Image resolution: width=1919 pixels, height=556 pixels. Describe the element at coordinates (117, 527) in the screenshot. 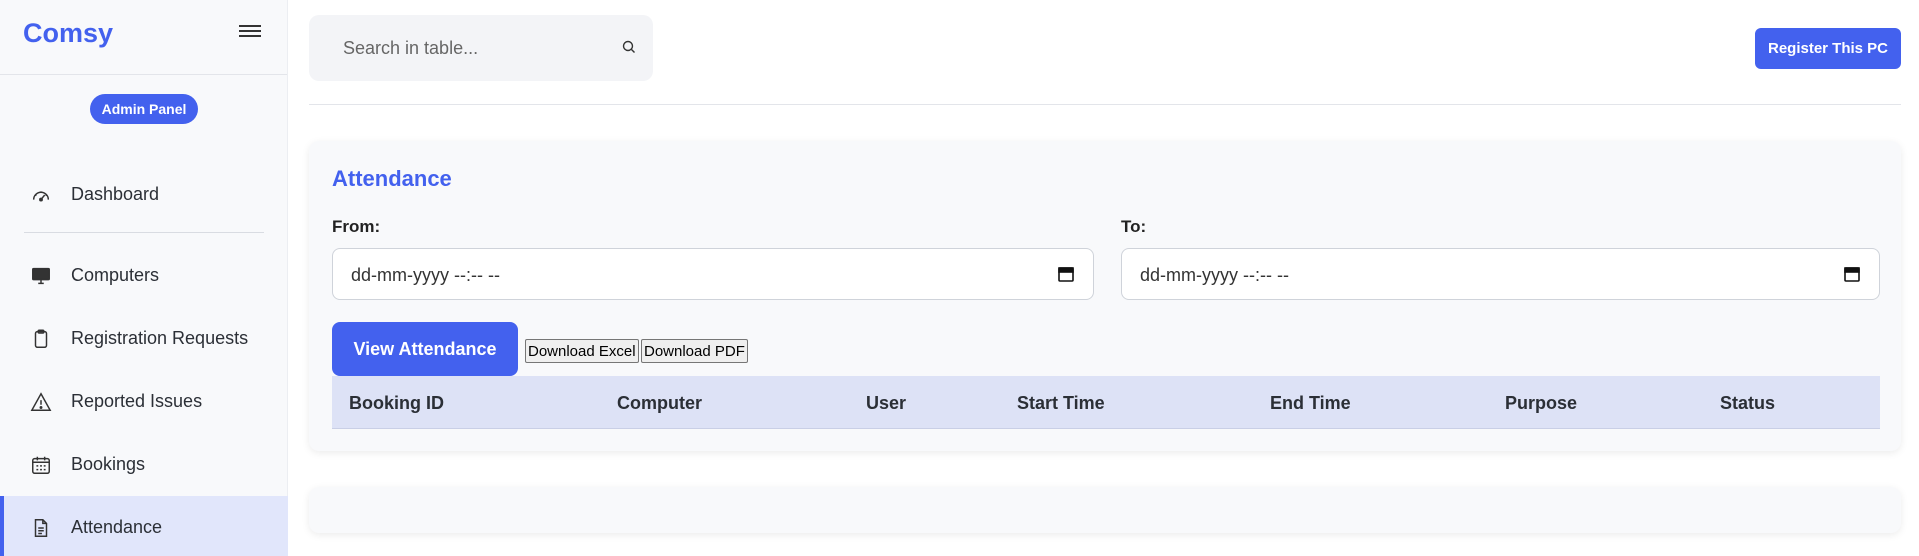

I see `sidebar-item-label: Attendance` at that location.